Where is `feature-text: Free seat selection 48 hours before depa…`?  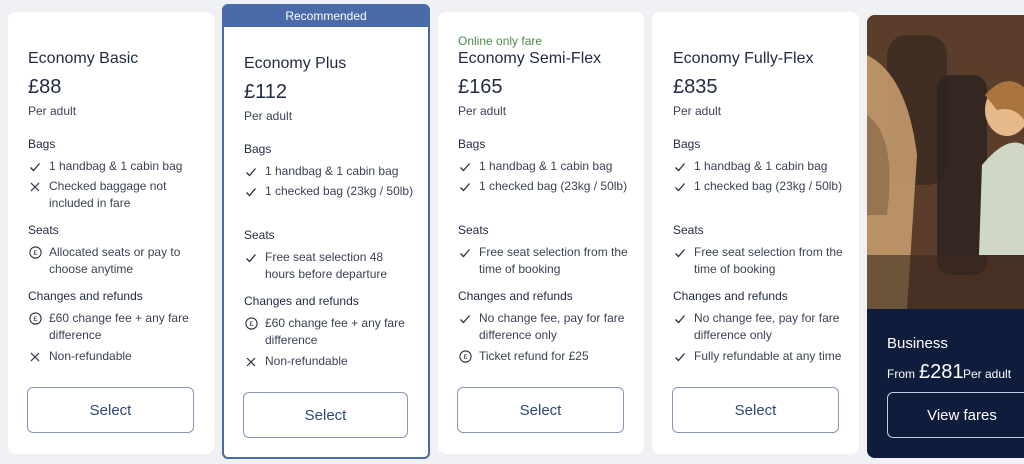
feature-text: Free seat selection 48 hours before depa… is located at coordinates (326, 265).